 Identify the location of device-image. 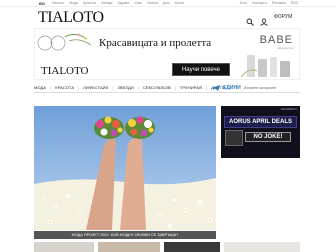
(234, 138).